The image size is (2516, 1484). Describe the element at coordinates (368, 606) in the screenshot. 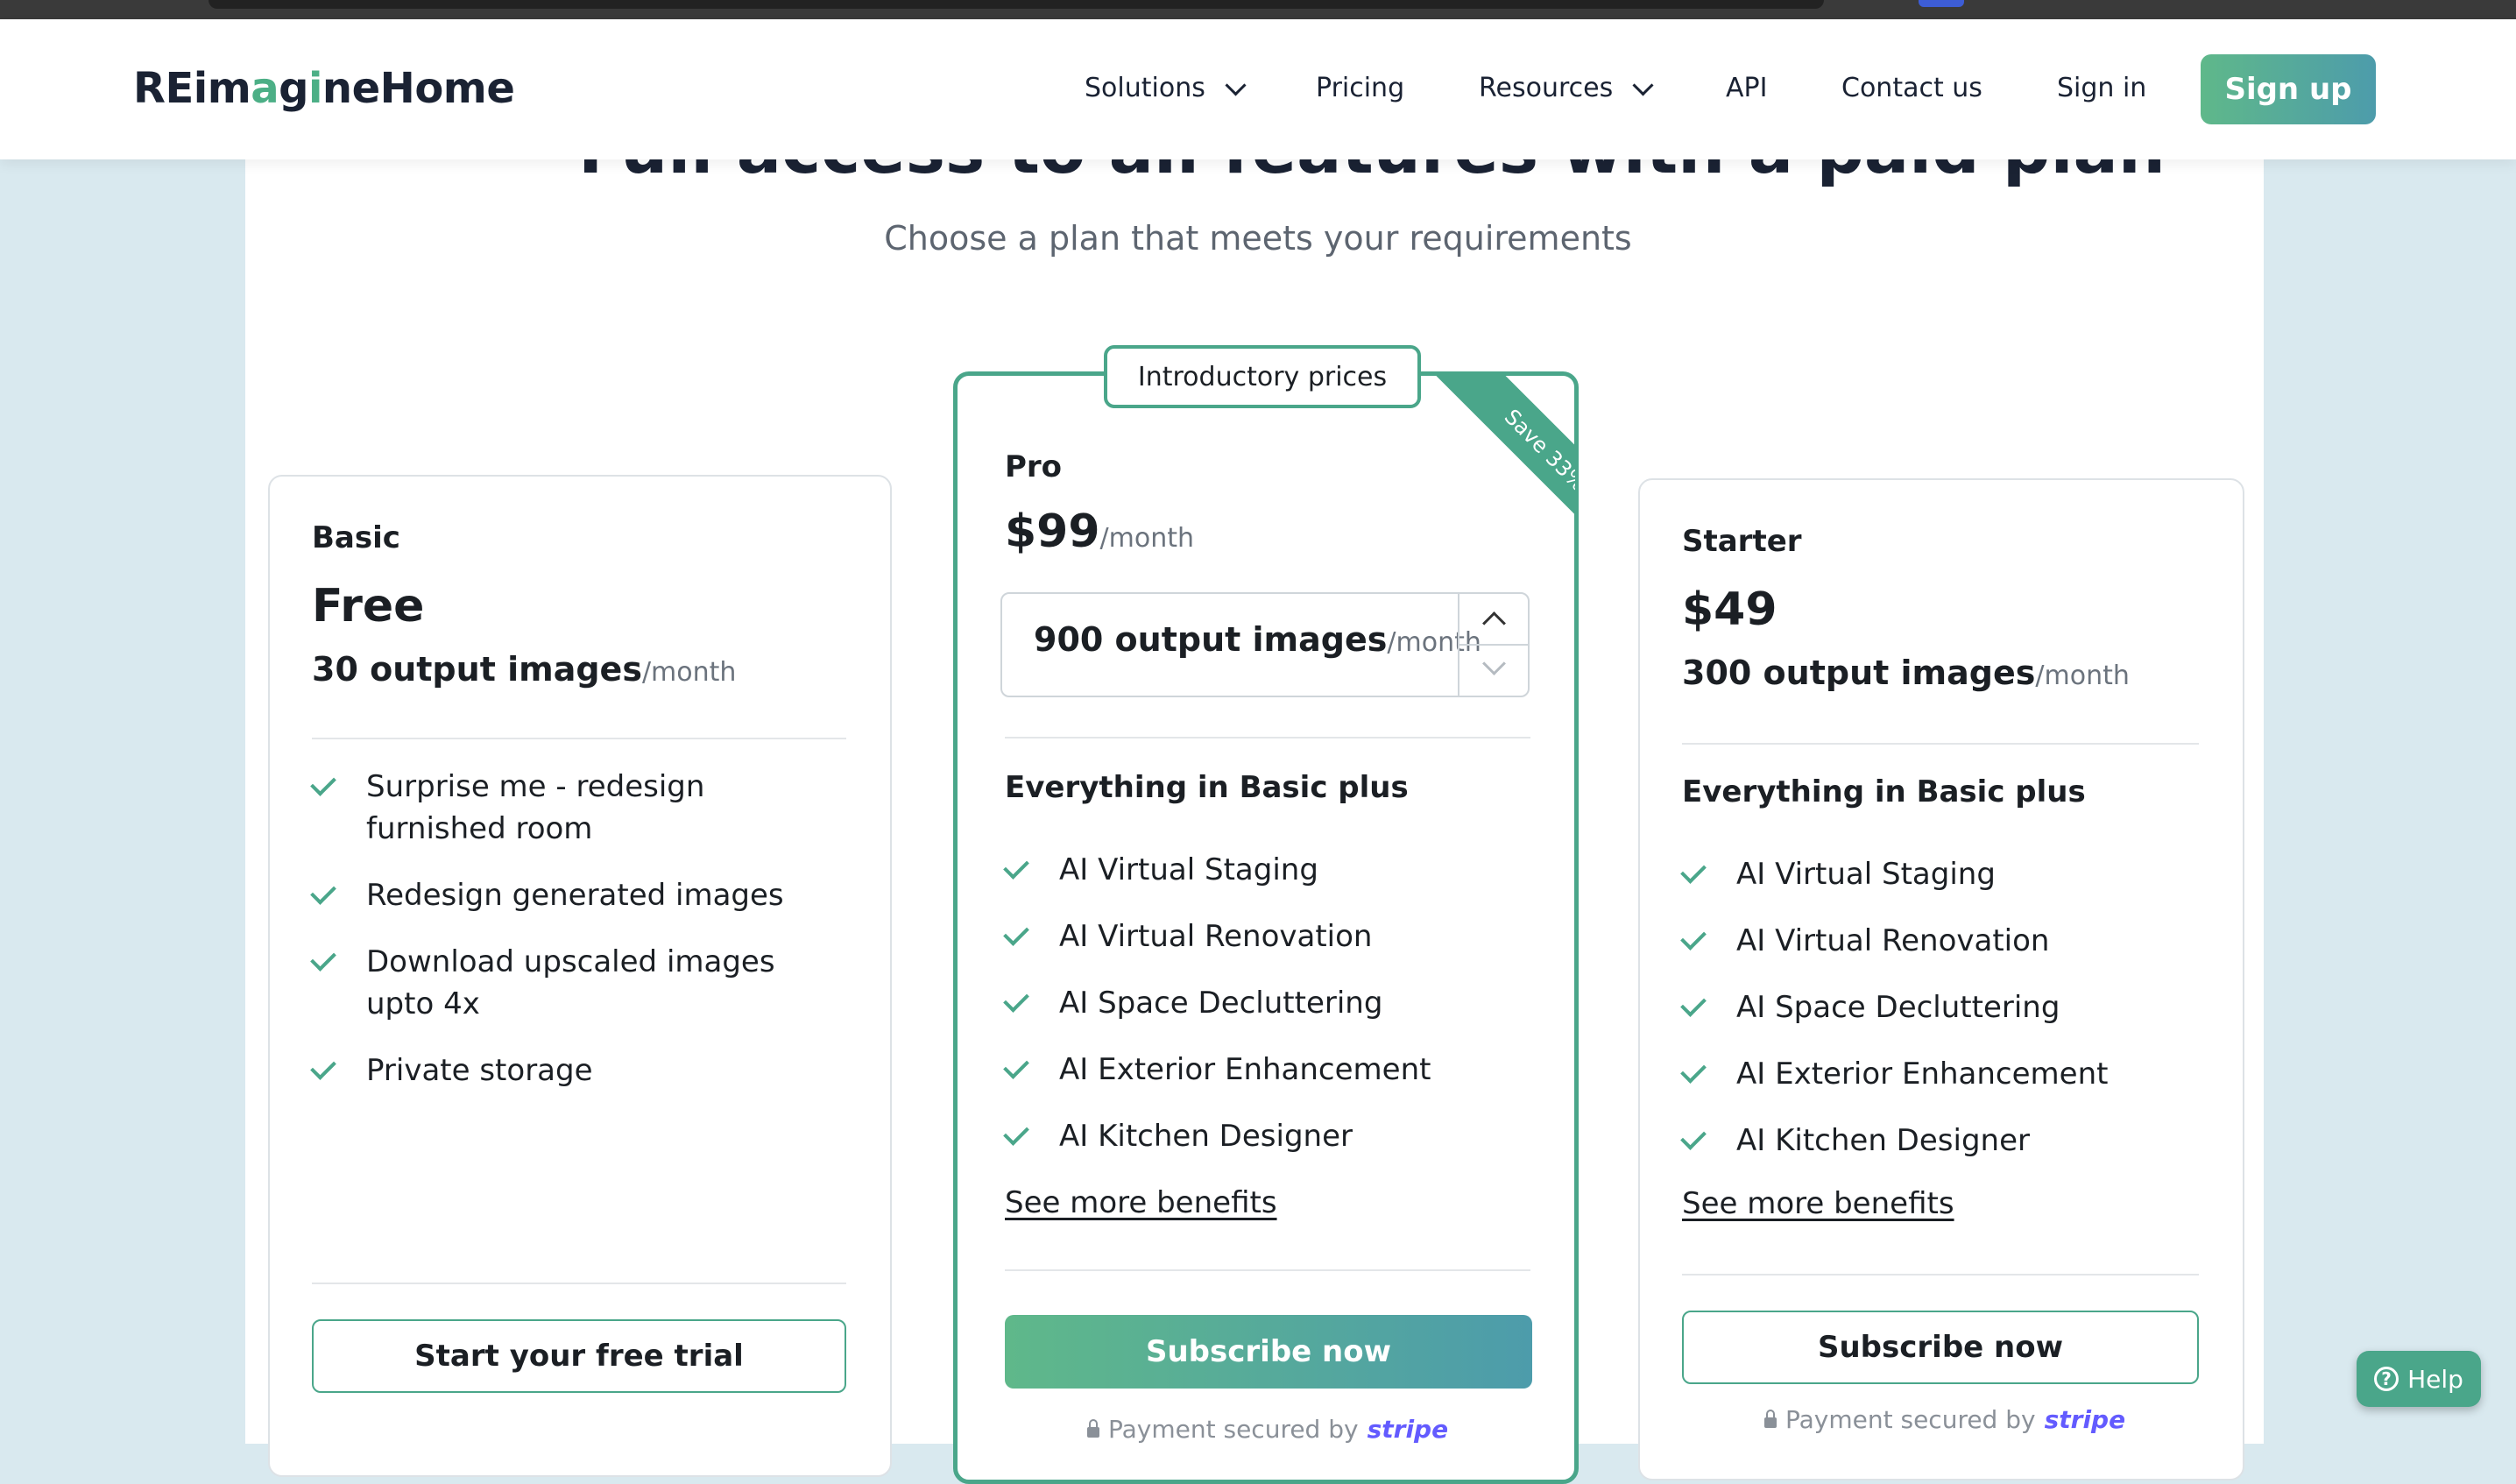

I see `plan-price: Free` at that location.